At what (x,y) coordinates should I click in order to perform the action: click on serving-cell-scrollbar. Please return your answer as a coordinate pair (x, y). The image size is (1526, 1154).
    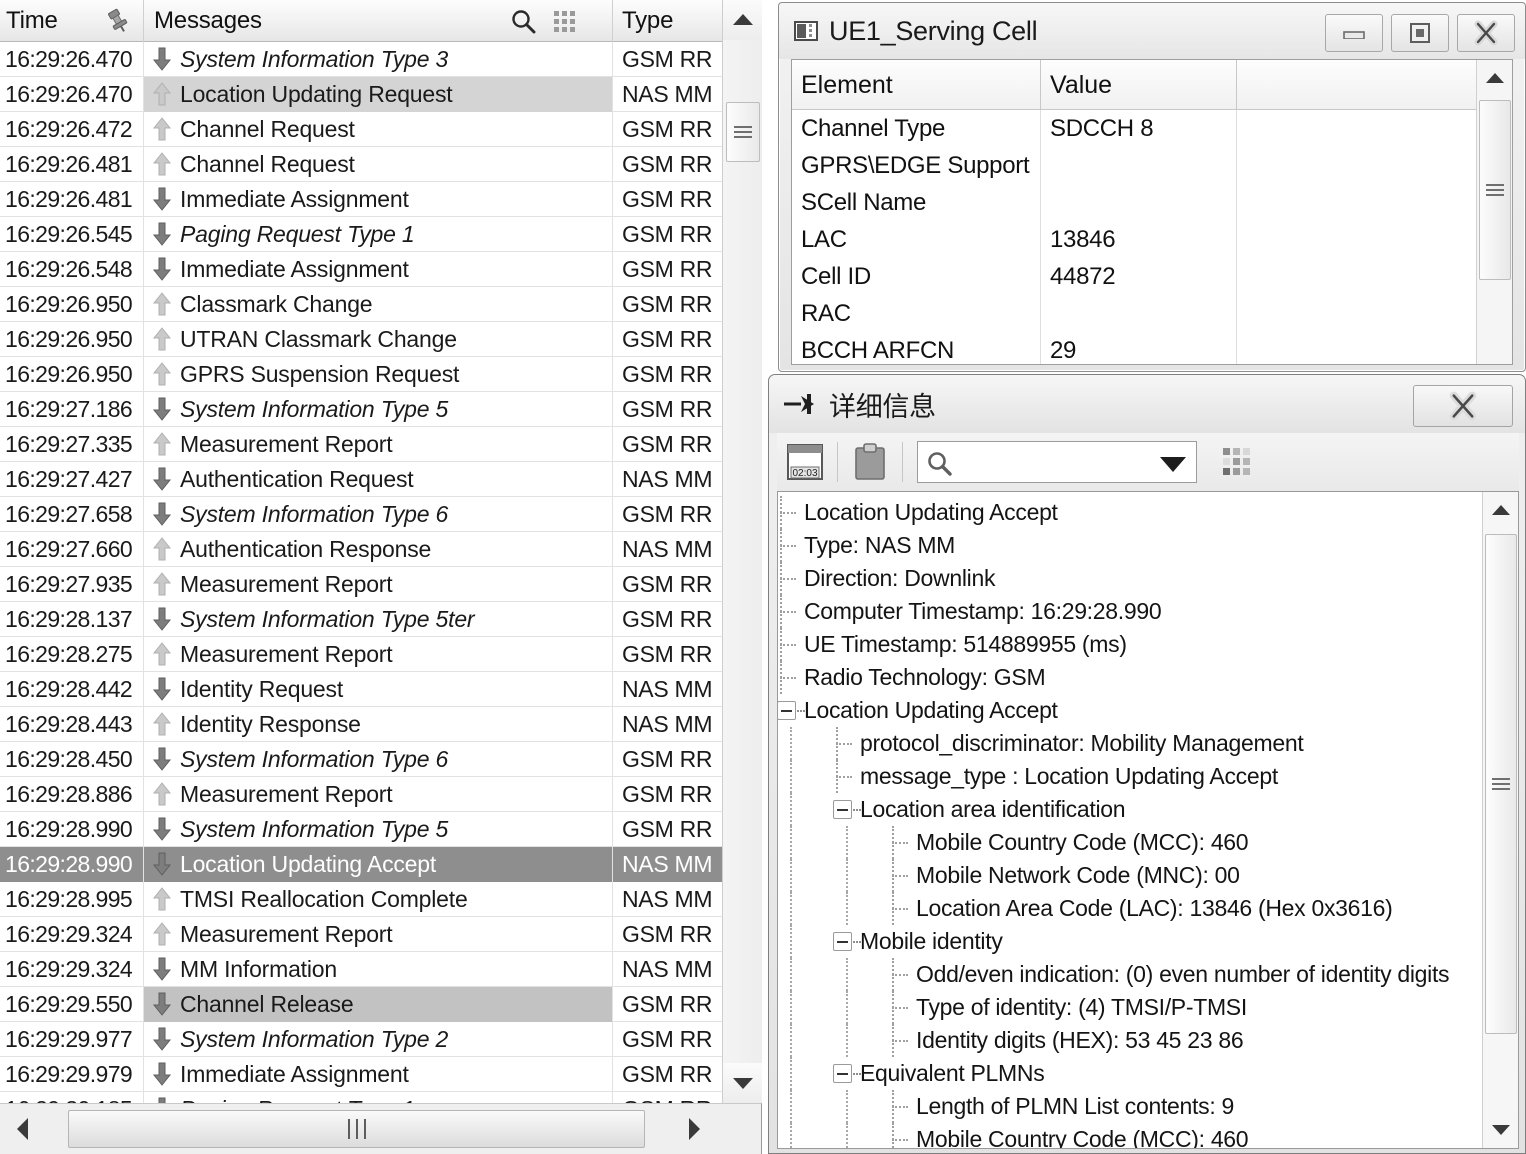
    Looking at the image, I should click on (1494, 212).